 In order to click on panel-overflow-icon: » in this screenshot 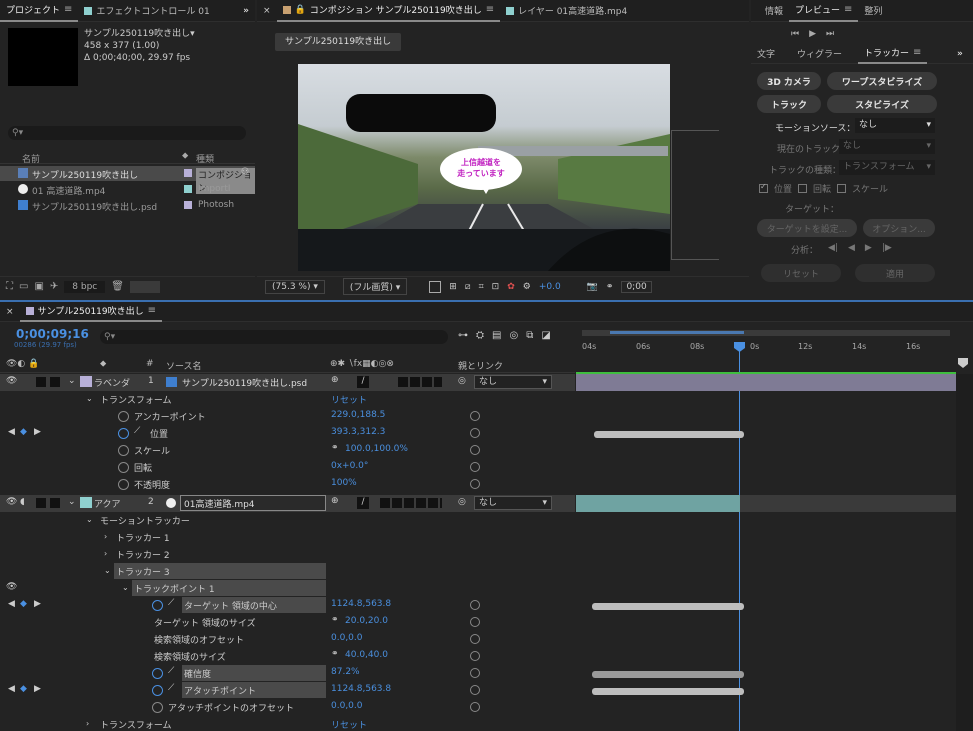, I will do `click(960, 54)`.